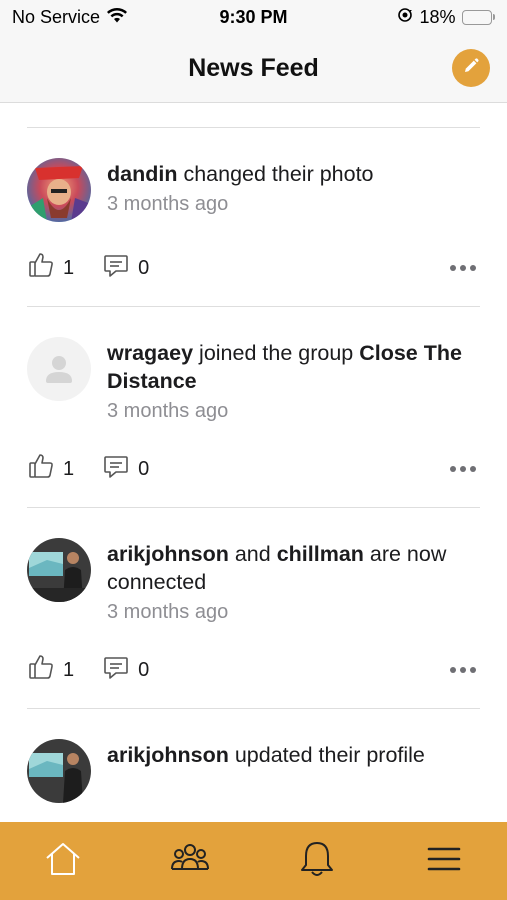 The width and height of the screenshot is (507, 900). Describe the element at coordinates (478, 17) in the screenshot. I see `battery-icon` at that location.